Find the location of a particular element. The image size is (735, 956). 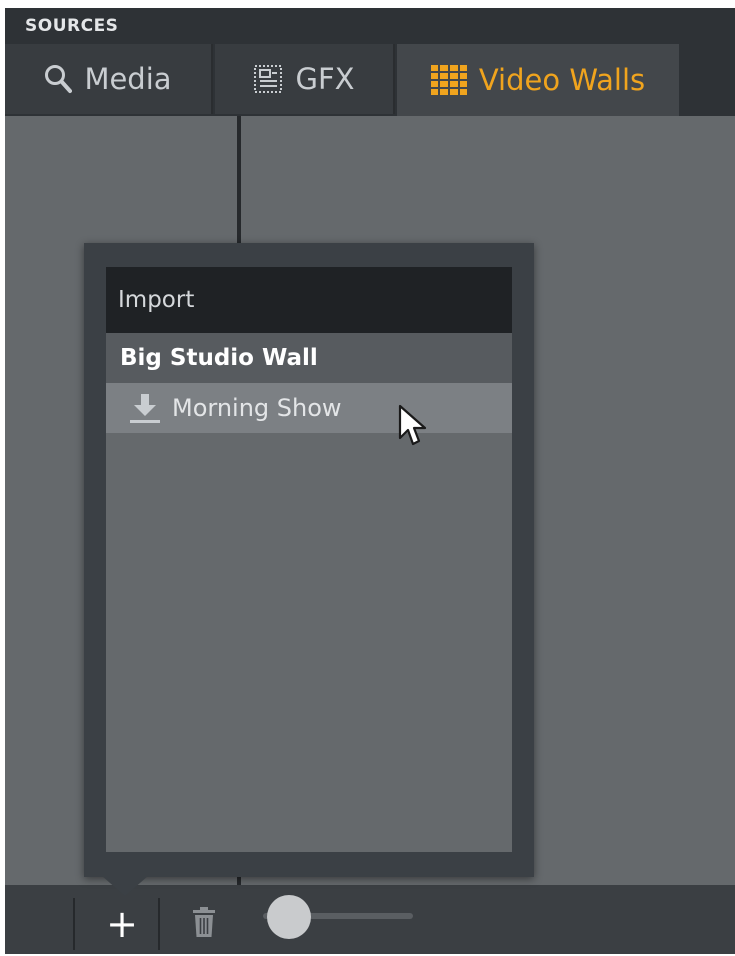

video-wall-grid-icon is located at coordinates (448, 80).